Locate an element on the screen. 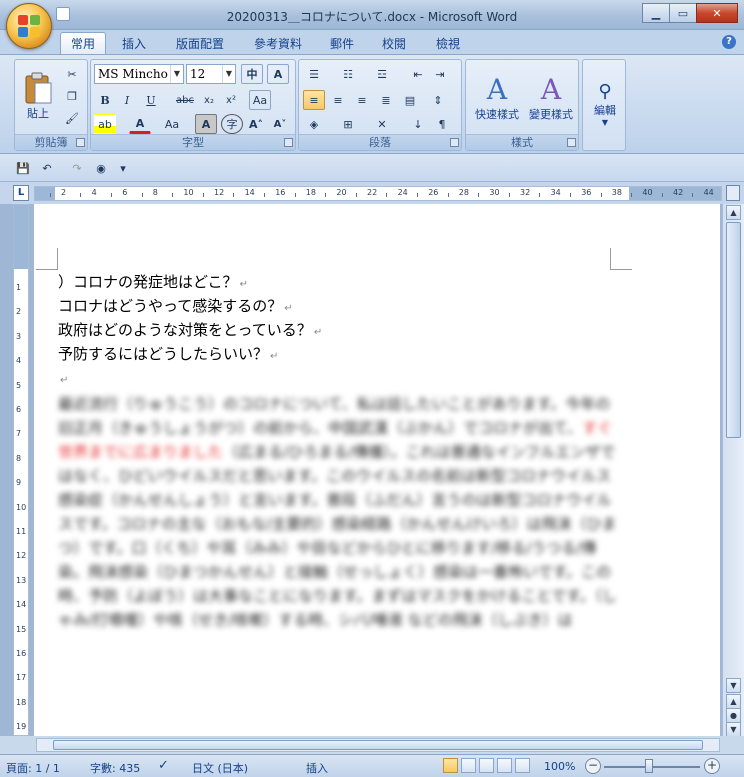  horizontal-ruler: 2 4 6 8 10 12 14 16 18 20 22 24 26 28 30 32 34 36 38 40 42 44 is located at coordinates (378, 193).